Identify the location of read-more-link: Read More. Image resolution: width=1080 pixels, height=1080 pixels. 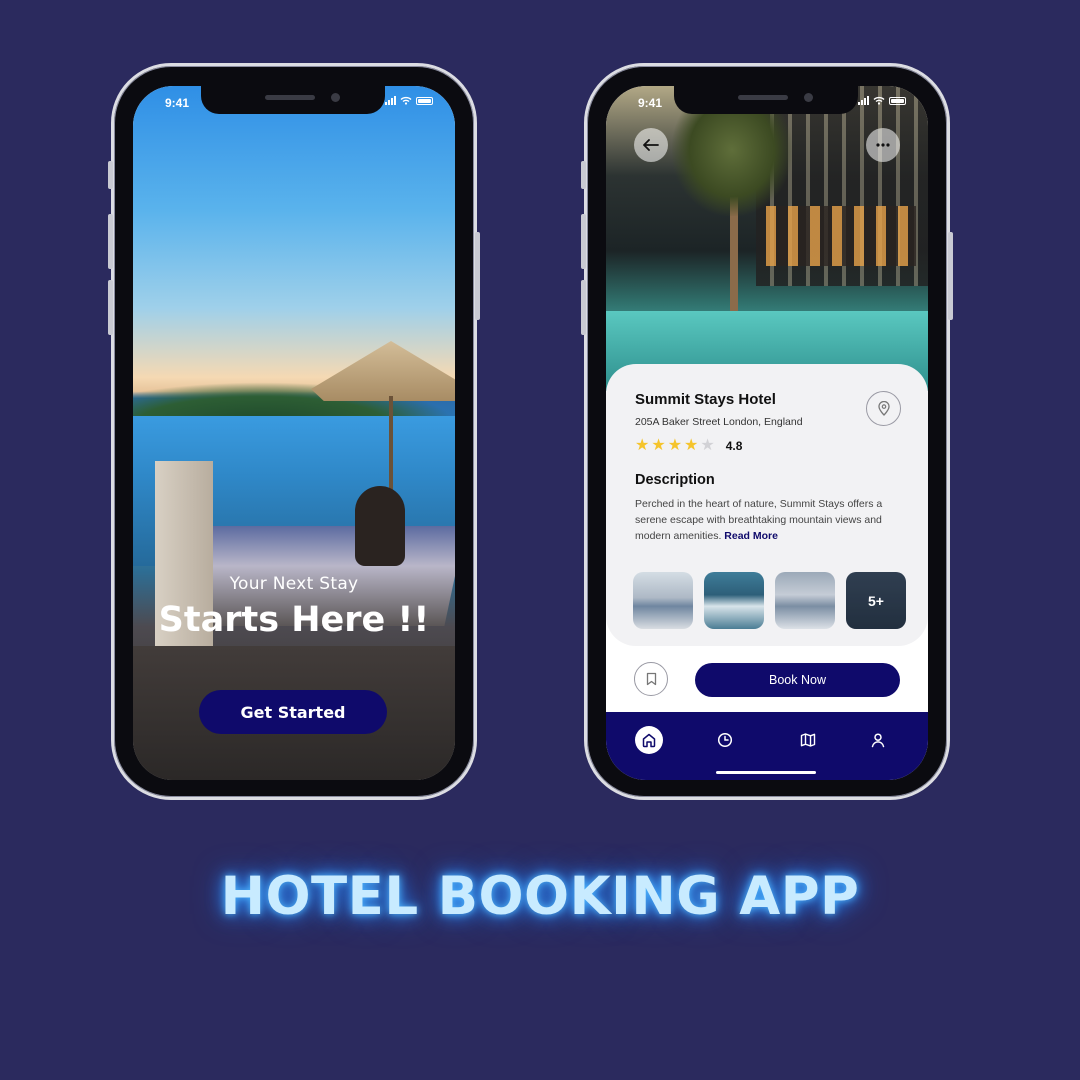
(751, 536).